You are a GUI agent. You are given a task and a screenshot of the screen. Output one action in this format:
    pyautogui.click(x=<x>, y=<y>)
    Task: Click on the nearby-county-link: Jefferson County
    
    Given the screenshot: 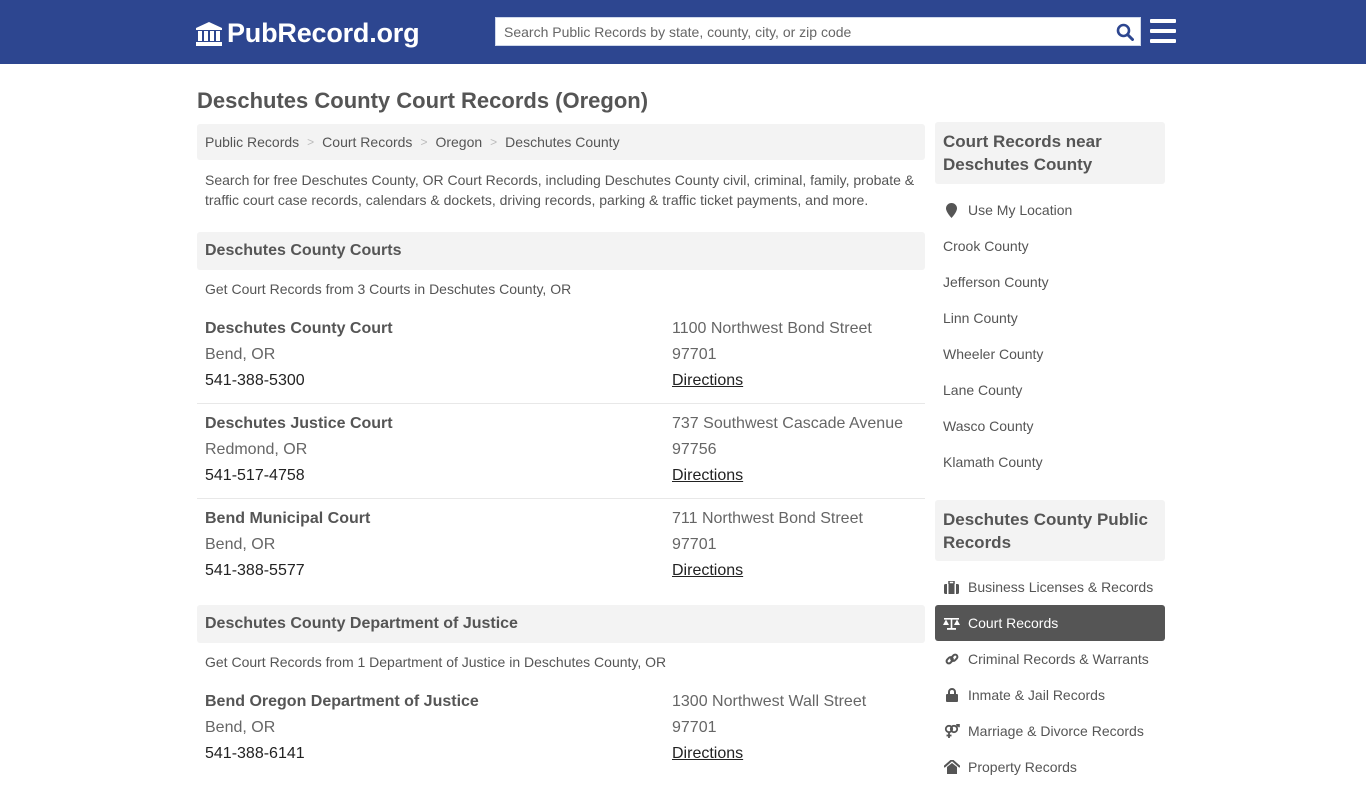 What is the action you would take?
    pyautogui.click(x=1050, y=282)
    